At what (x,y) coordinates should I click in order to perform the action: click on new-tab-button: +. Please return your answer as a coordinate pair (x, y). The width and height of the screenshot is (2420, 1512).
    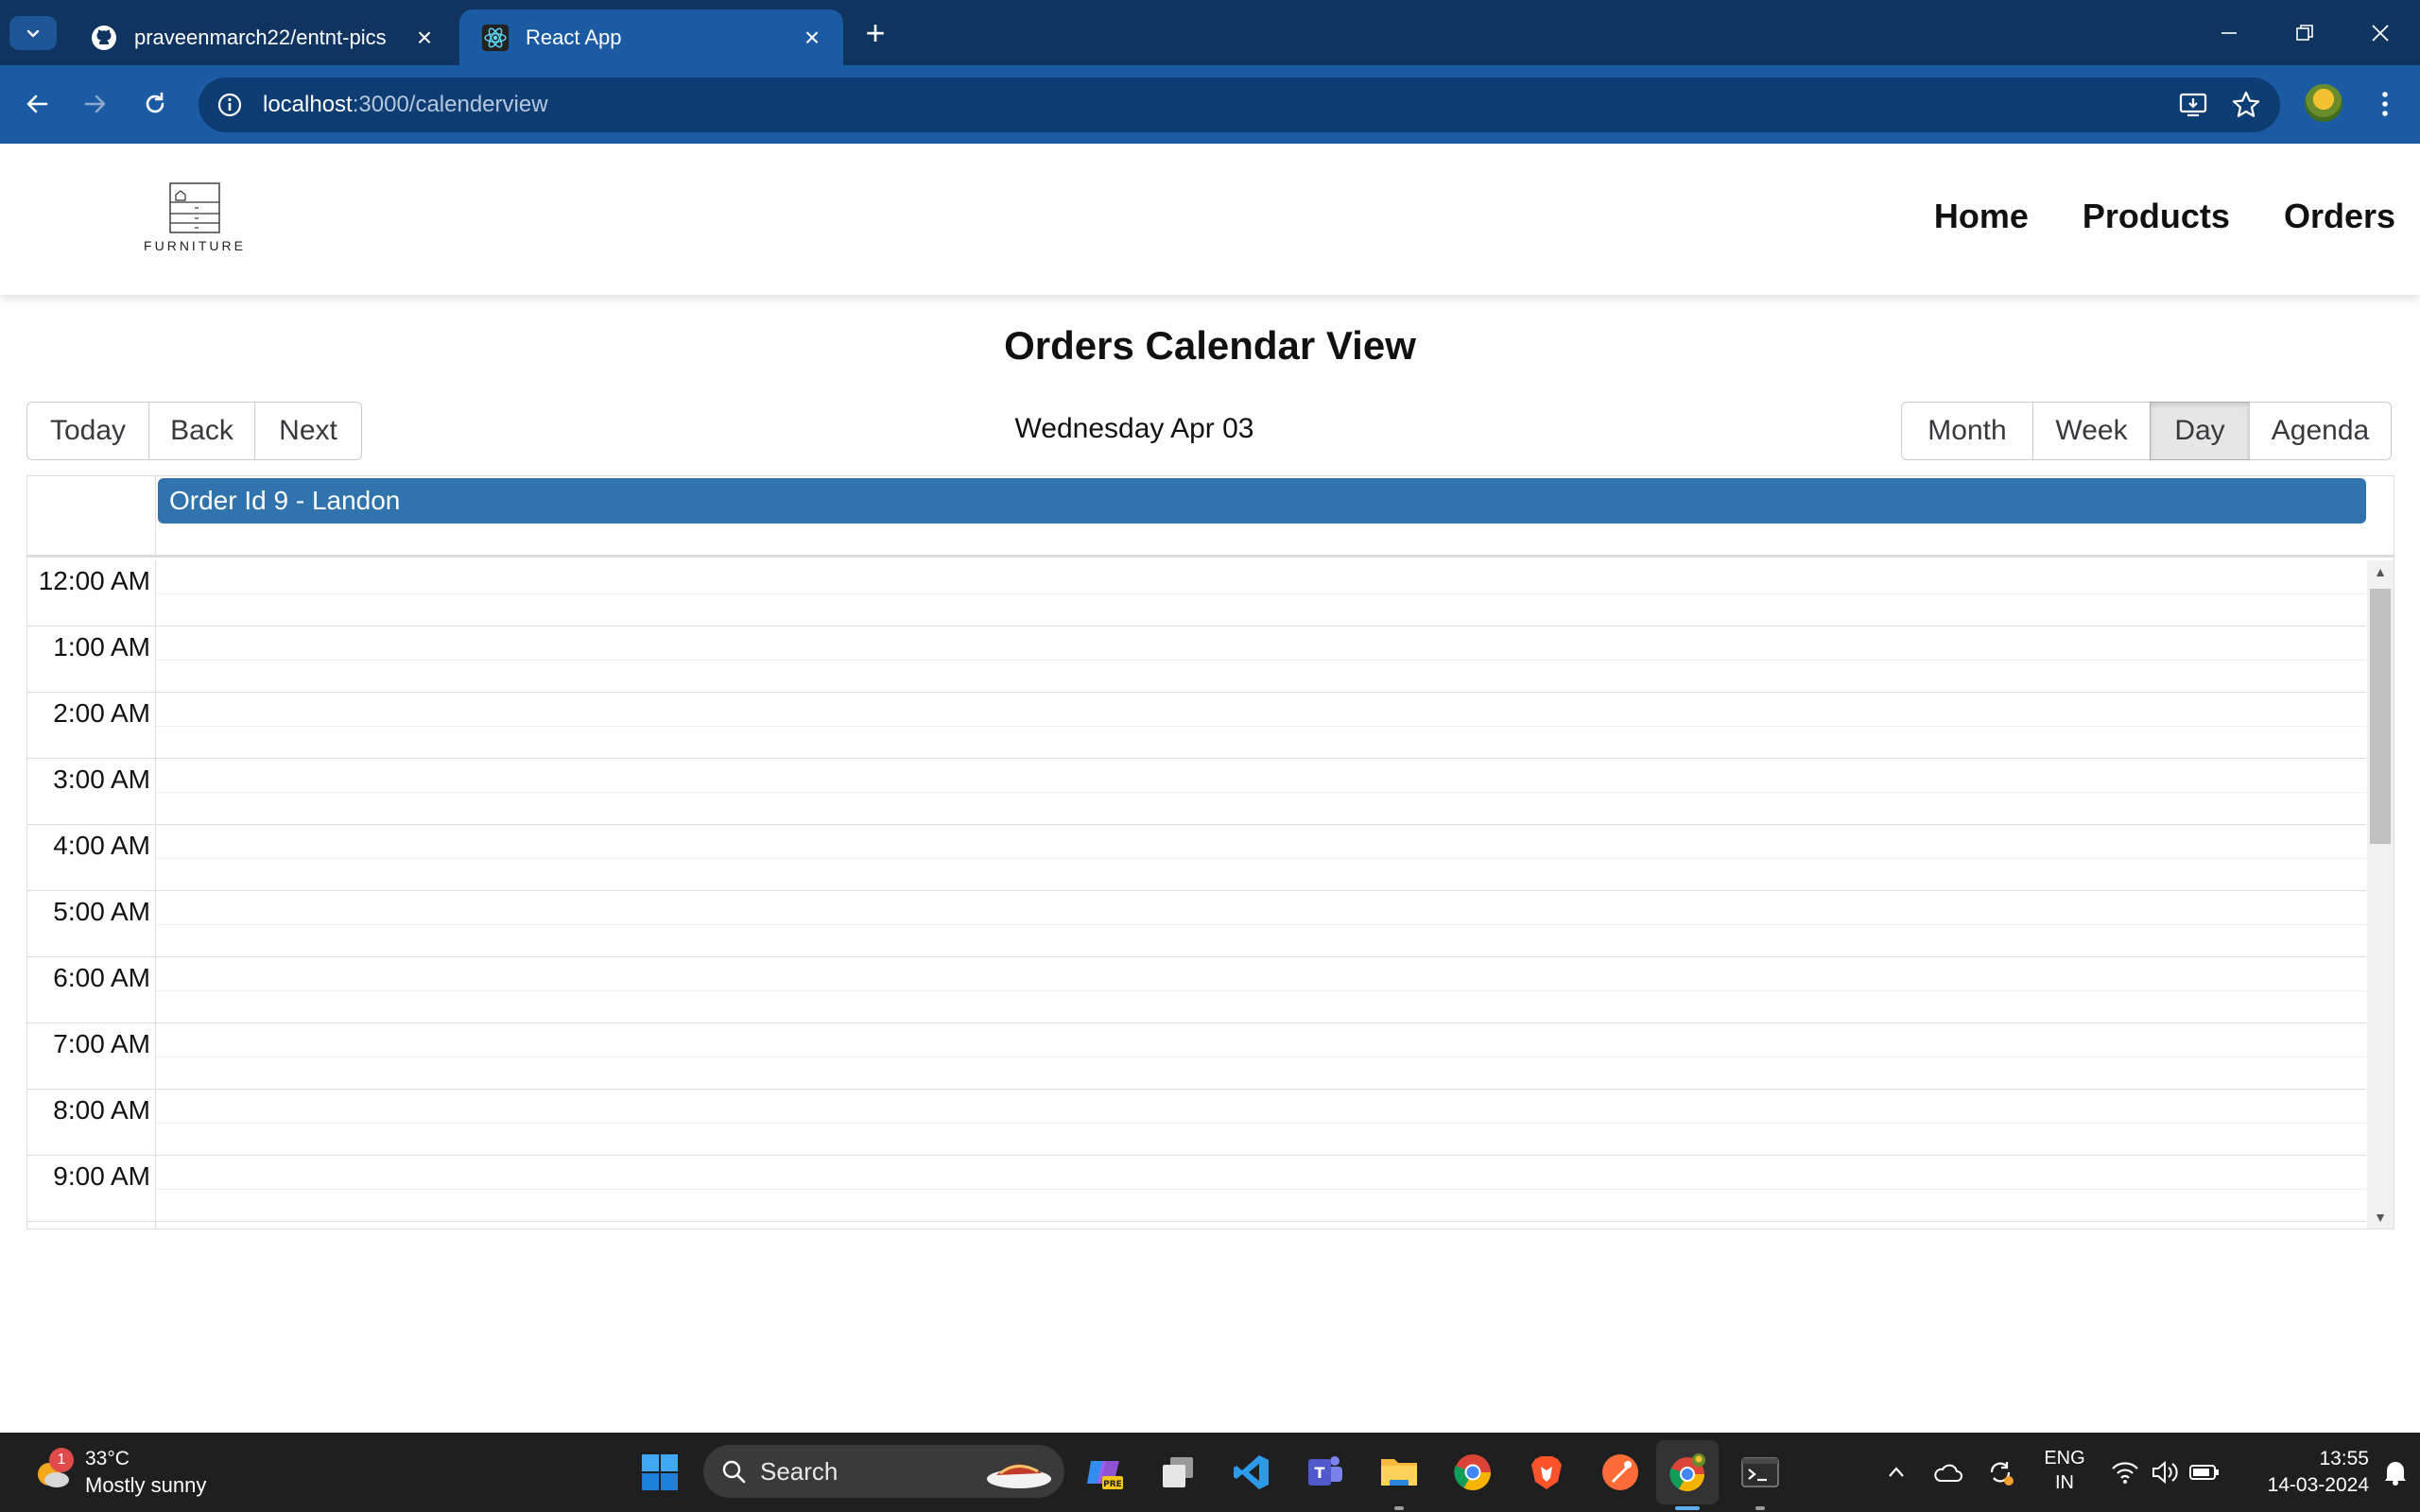
    Looking at the image, I should click on (875, 32).